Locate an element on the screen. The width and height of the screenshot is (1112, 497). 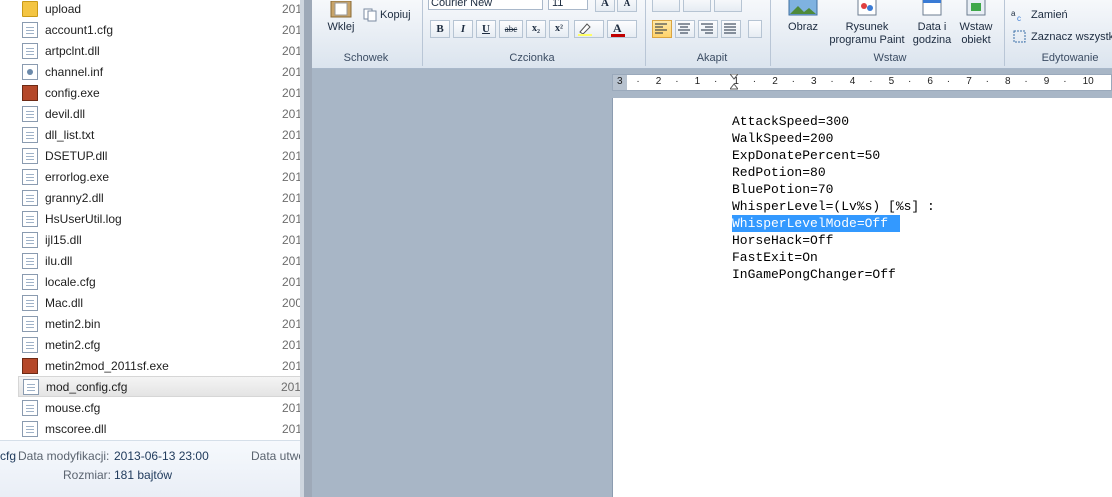
date-time-button: Data i godzina is located at coordinates (931, 23).